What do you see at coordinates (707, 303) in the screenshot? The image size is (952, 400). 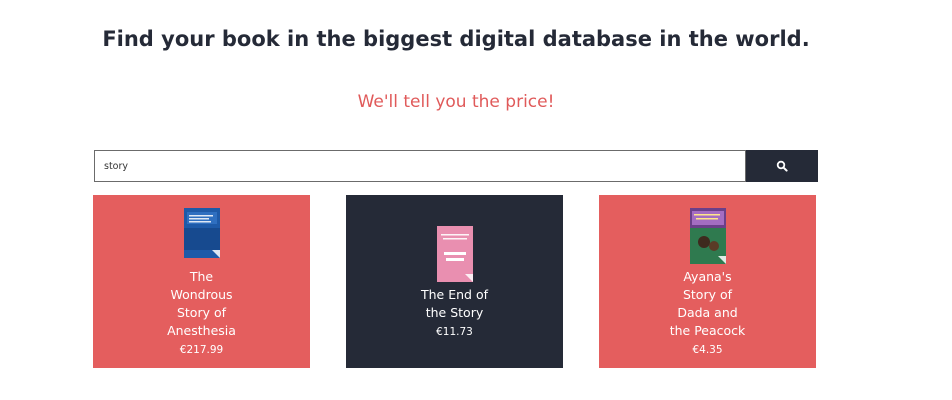 I see `book-title: Ayana's Story of Dada and the Peacock` at bounding box center [707, 303].